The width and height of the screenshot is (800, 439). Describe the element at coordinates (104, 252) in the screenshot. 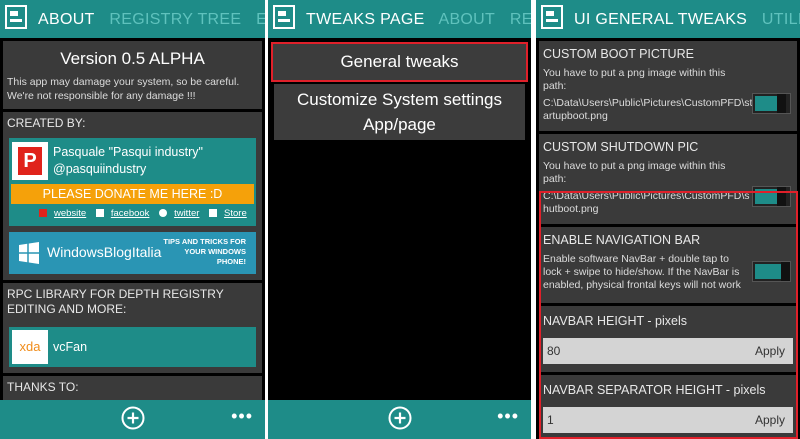

I see `banner-title: WindowsBlogItalia` at that location.